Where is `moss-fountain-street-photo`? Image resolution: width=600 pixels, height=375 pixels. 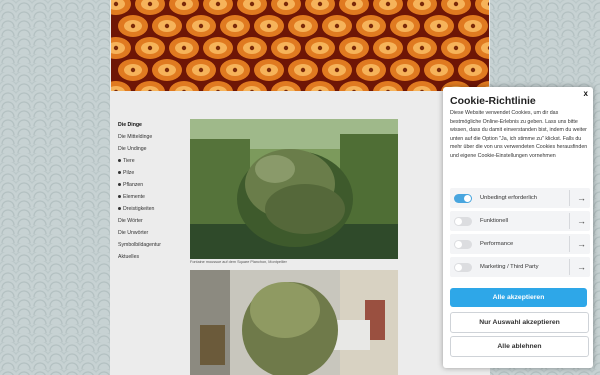 moss-fountain-street-photo is located at coordinates (294, 322).